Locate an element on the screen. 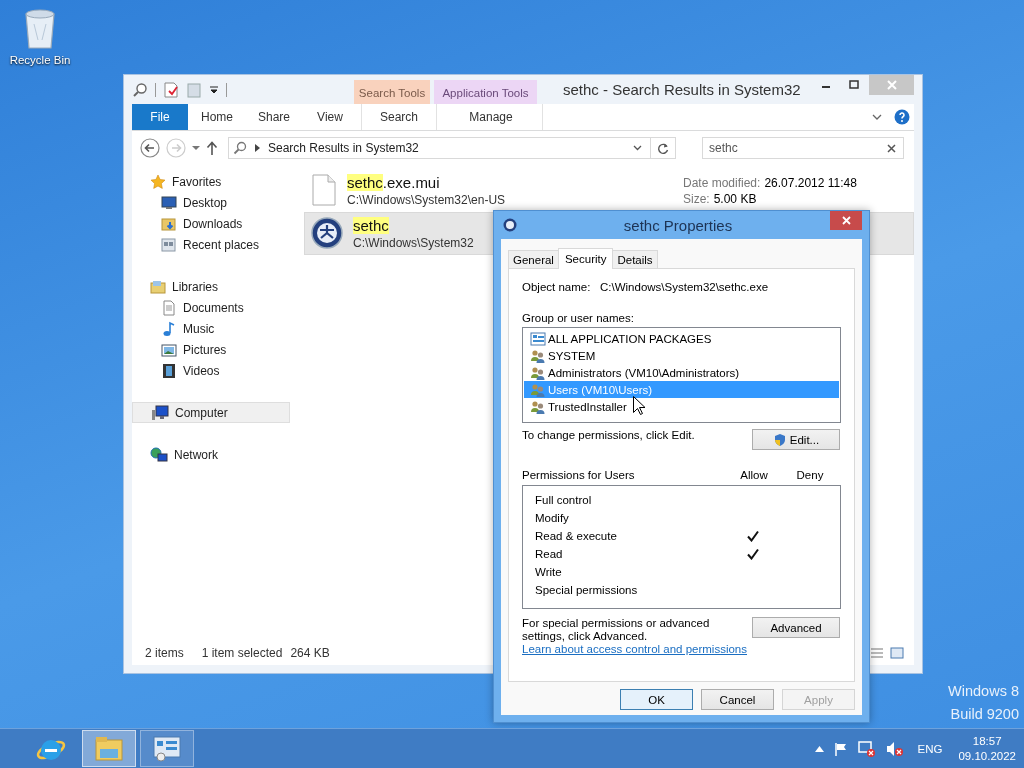 The height and width of the screenshot is (768, 1024). picture-frame-icon is located at coordinates (169, 349).